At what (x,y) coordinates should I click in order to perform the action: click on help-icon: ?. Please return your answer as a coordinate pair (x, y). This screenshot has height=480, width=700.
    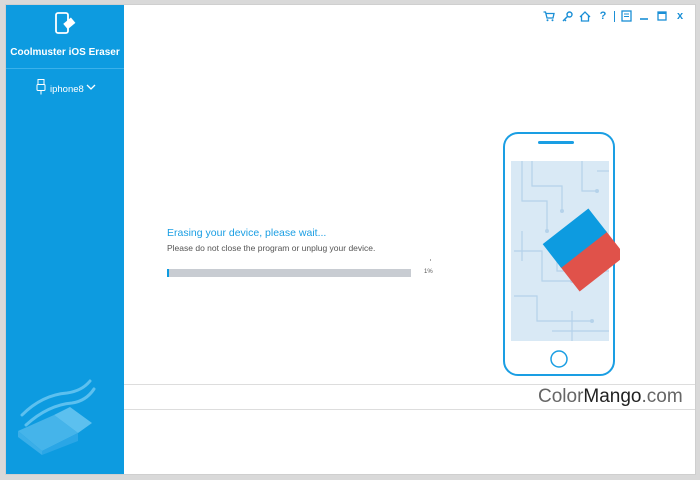
    Looking at the image, I should click on (603, 16).